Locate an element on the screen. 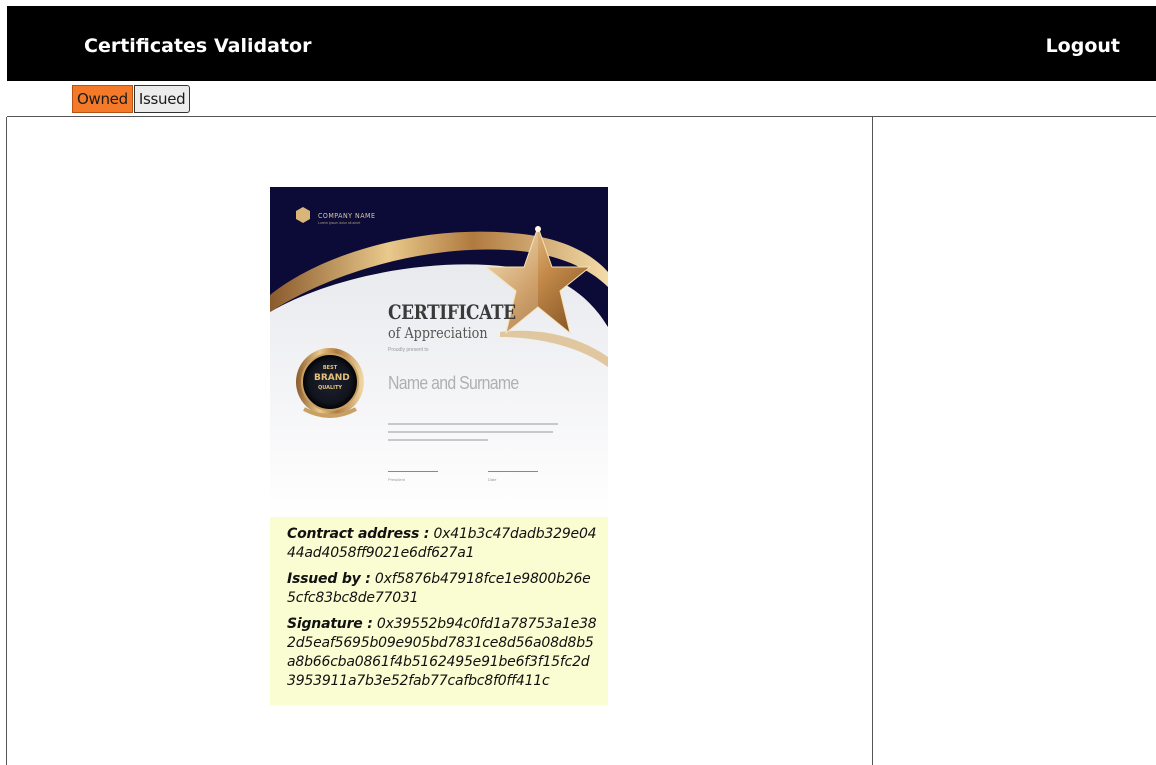 Image resolution: width=1156 pixels, height=765 pixels. signature-label-president: President is located at coordinates (396, 479).